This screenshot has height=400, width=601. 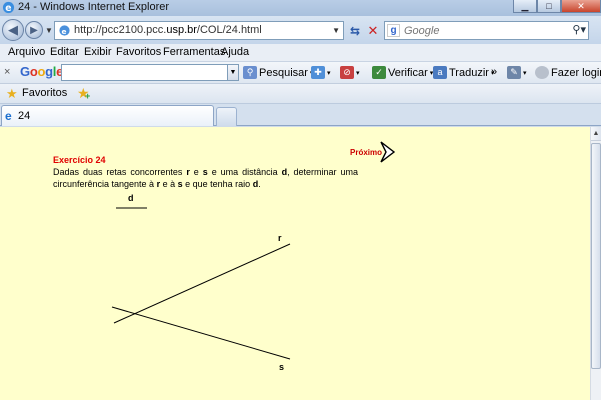 What do you see at coordinates (568, 72) in the screenshot?
I see `fazer-login-button: Fazer login` at bounding box center [568, 72].